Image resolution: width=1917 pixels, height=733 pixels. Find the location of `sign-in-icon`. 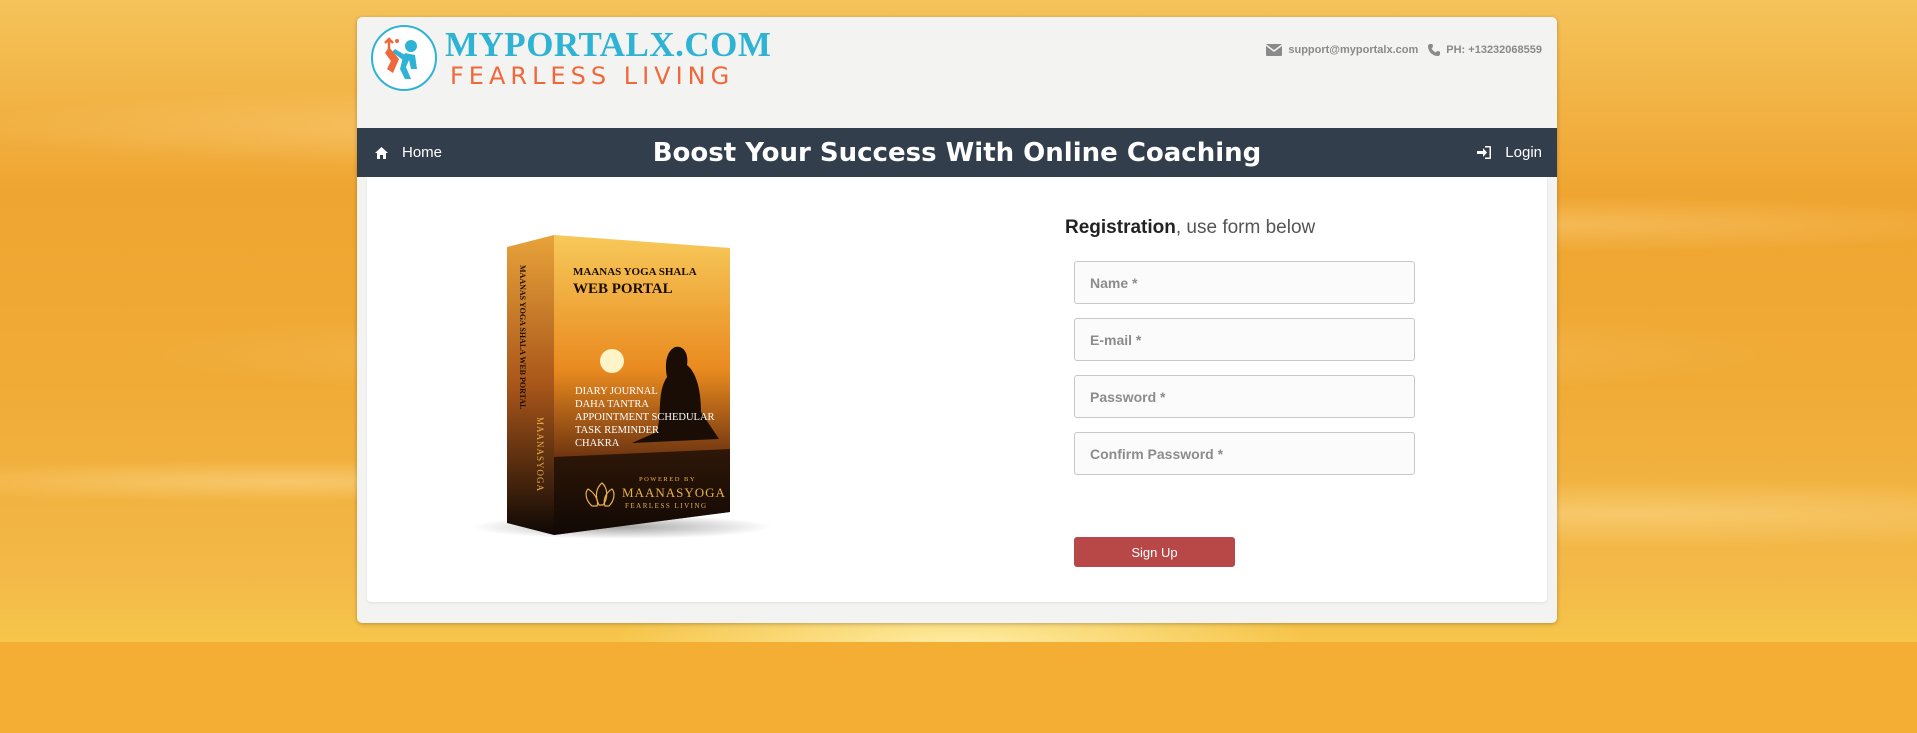

sign-in-icon is located at coordinates (1484, 152).